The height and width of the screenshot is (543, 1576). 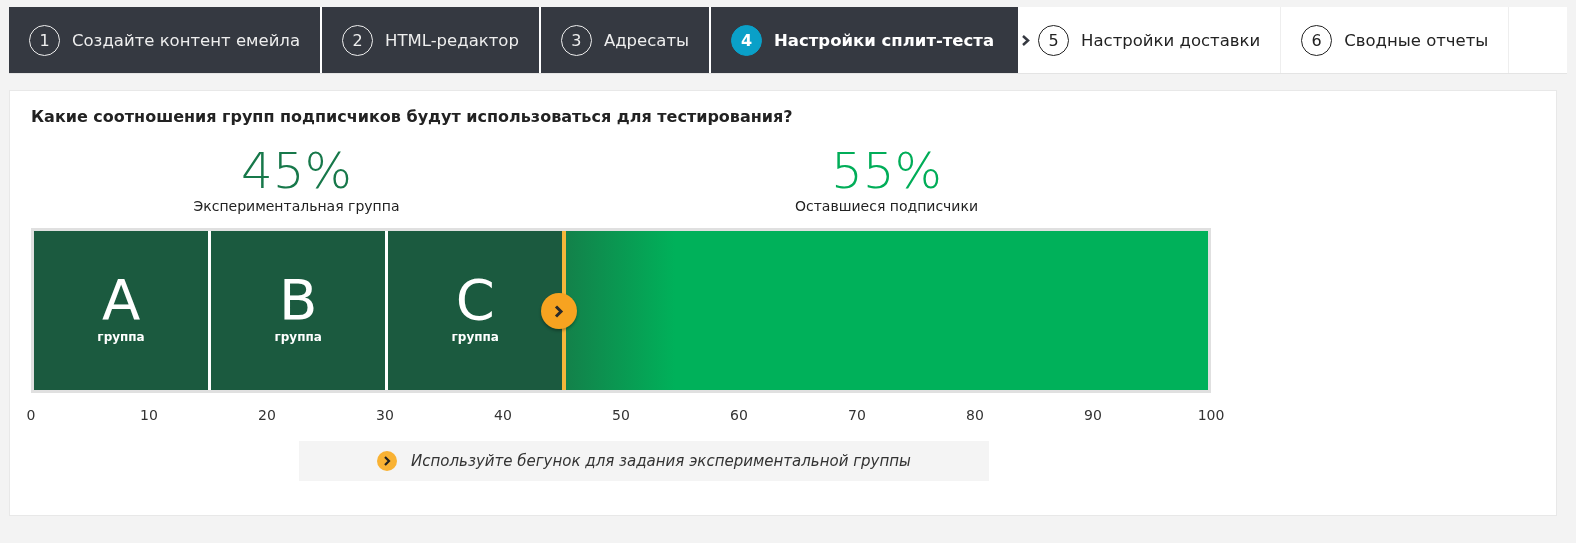 What do you see at coordinates (503, 415) in the screenshot?
I see `axis-tick-label: 40` at bounding box center [503, 415].